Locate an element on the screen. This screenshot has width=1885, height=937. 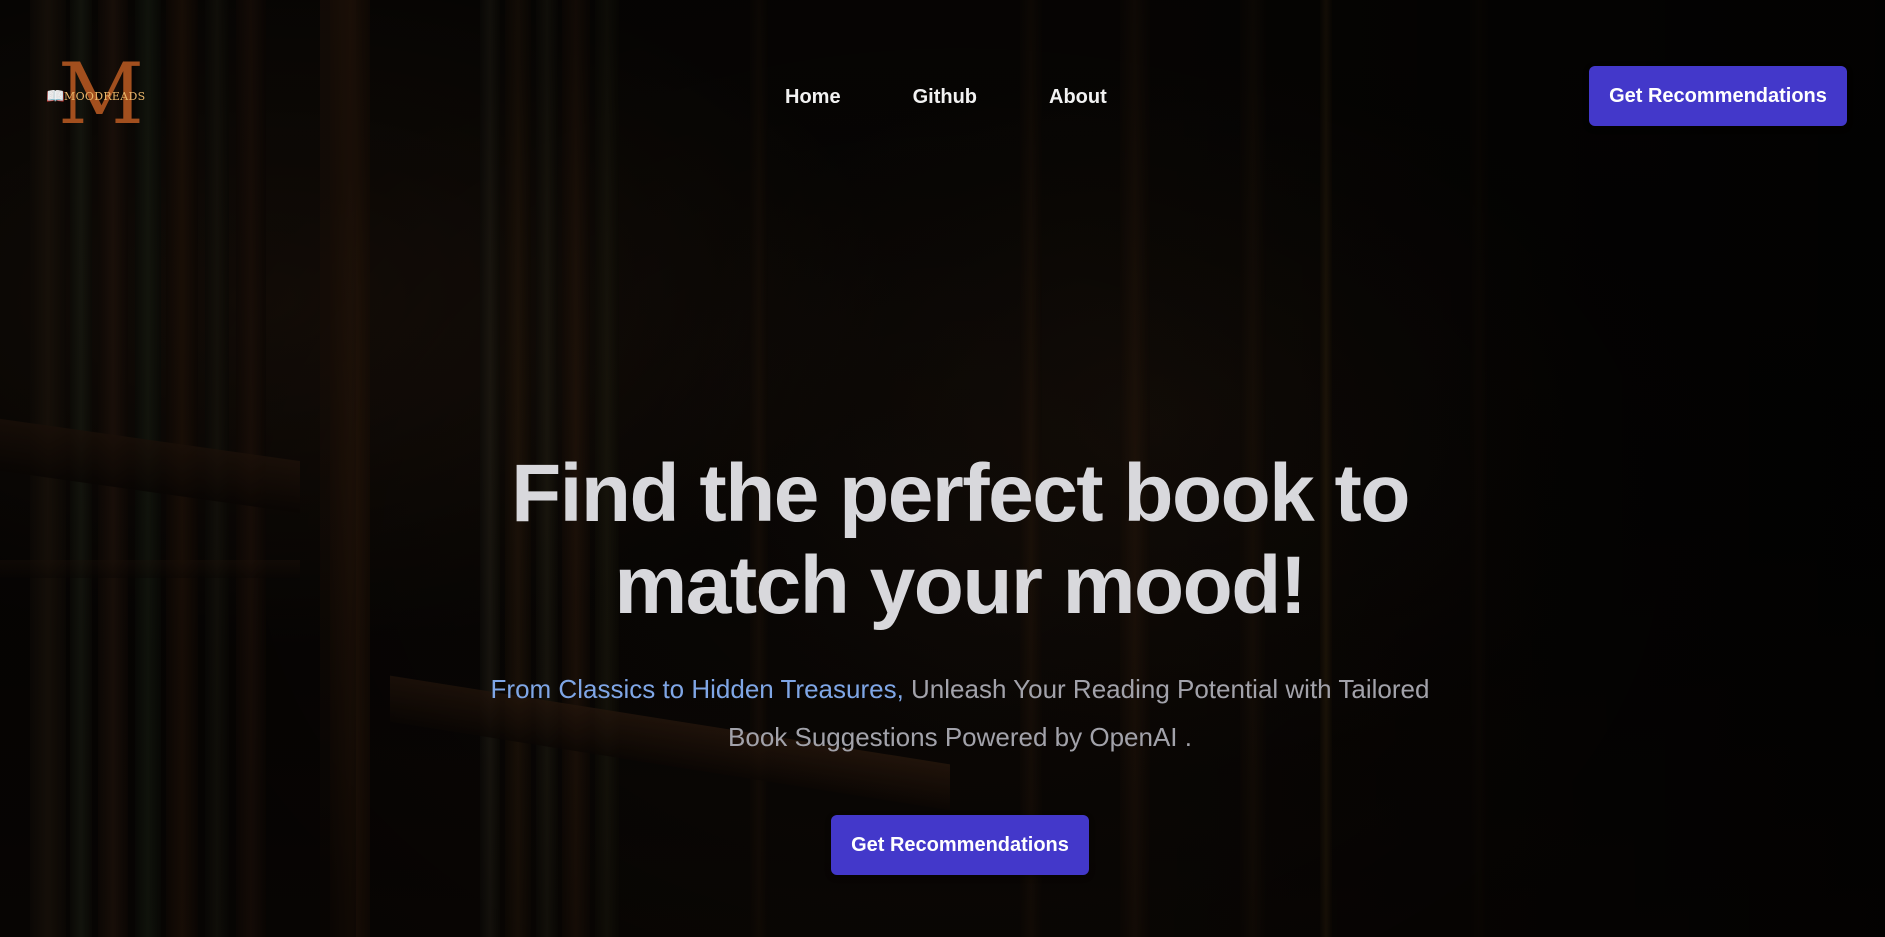
hero-title-line-1: Find the perfect book to is located at coordinates (960, 493).